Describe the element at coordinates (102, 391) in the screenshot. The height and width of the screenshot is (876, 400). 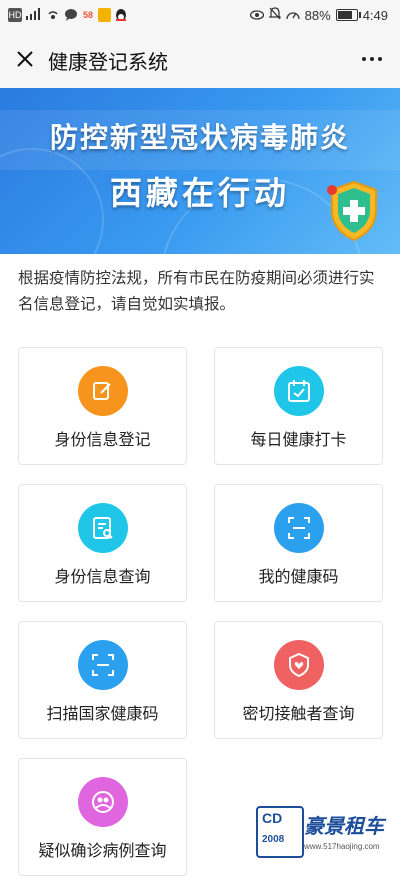
I see `edit-icon` at that location.